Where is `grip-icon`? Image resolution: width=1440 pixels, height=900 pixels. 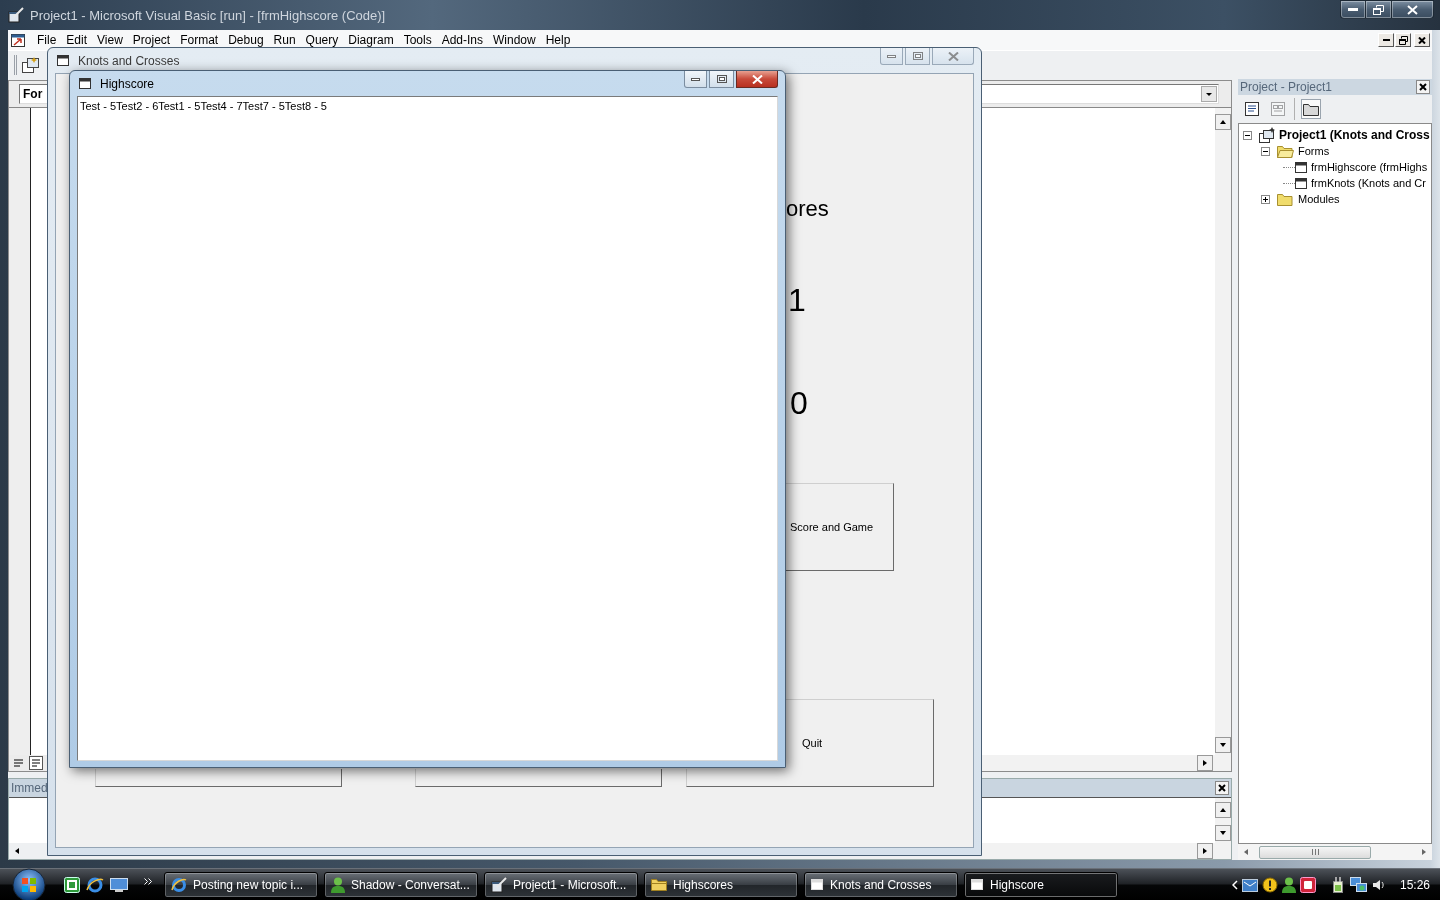
grip-icon is located at coordinates (1315, 852).